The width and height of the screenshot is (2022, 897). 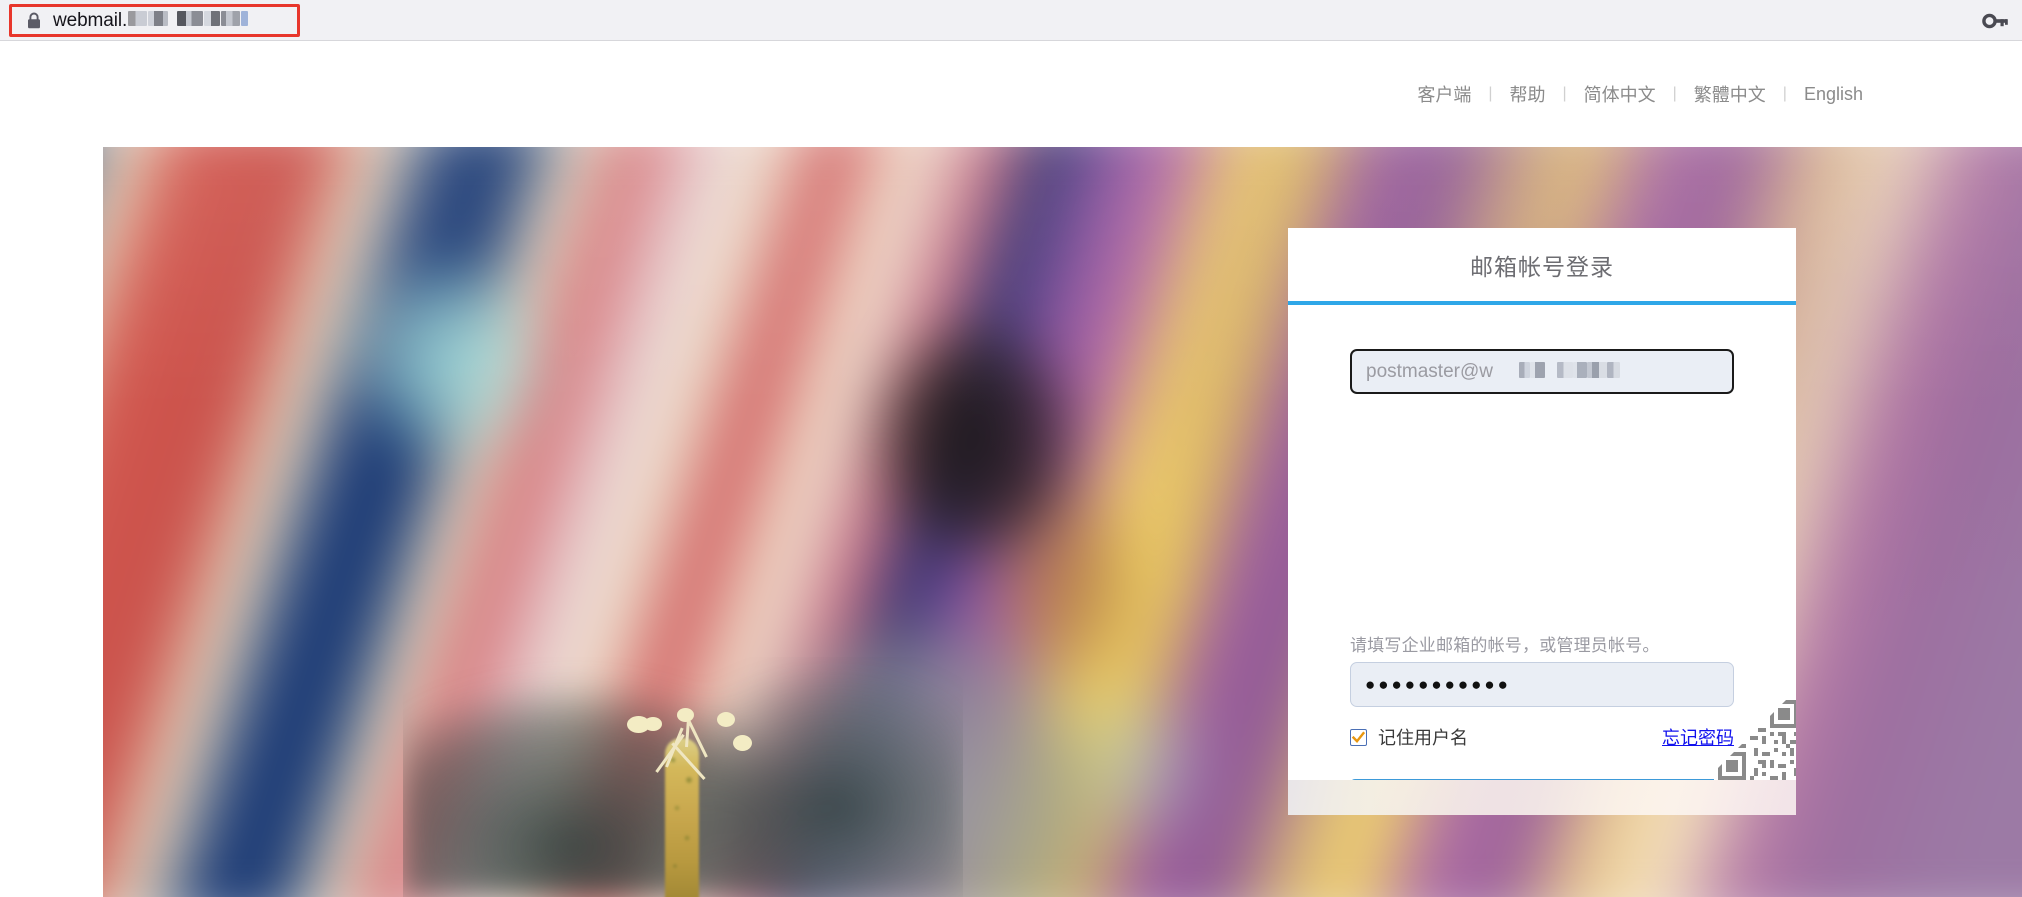 I want to click on login-card-title: 邮箱帐号登录, so click(x=1542, y=266).